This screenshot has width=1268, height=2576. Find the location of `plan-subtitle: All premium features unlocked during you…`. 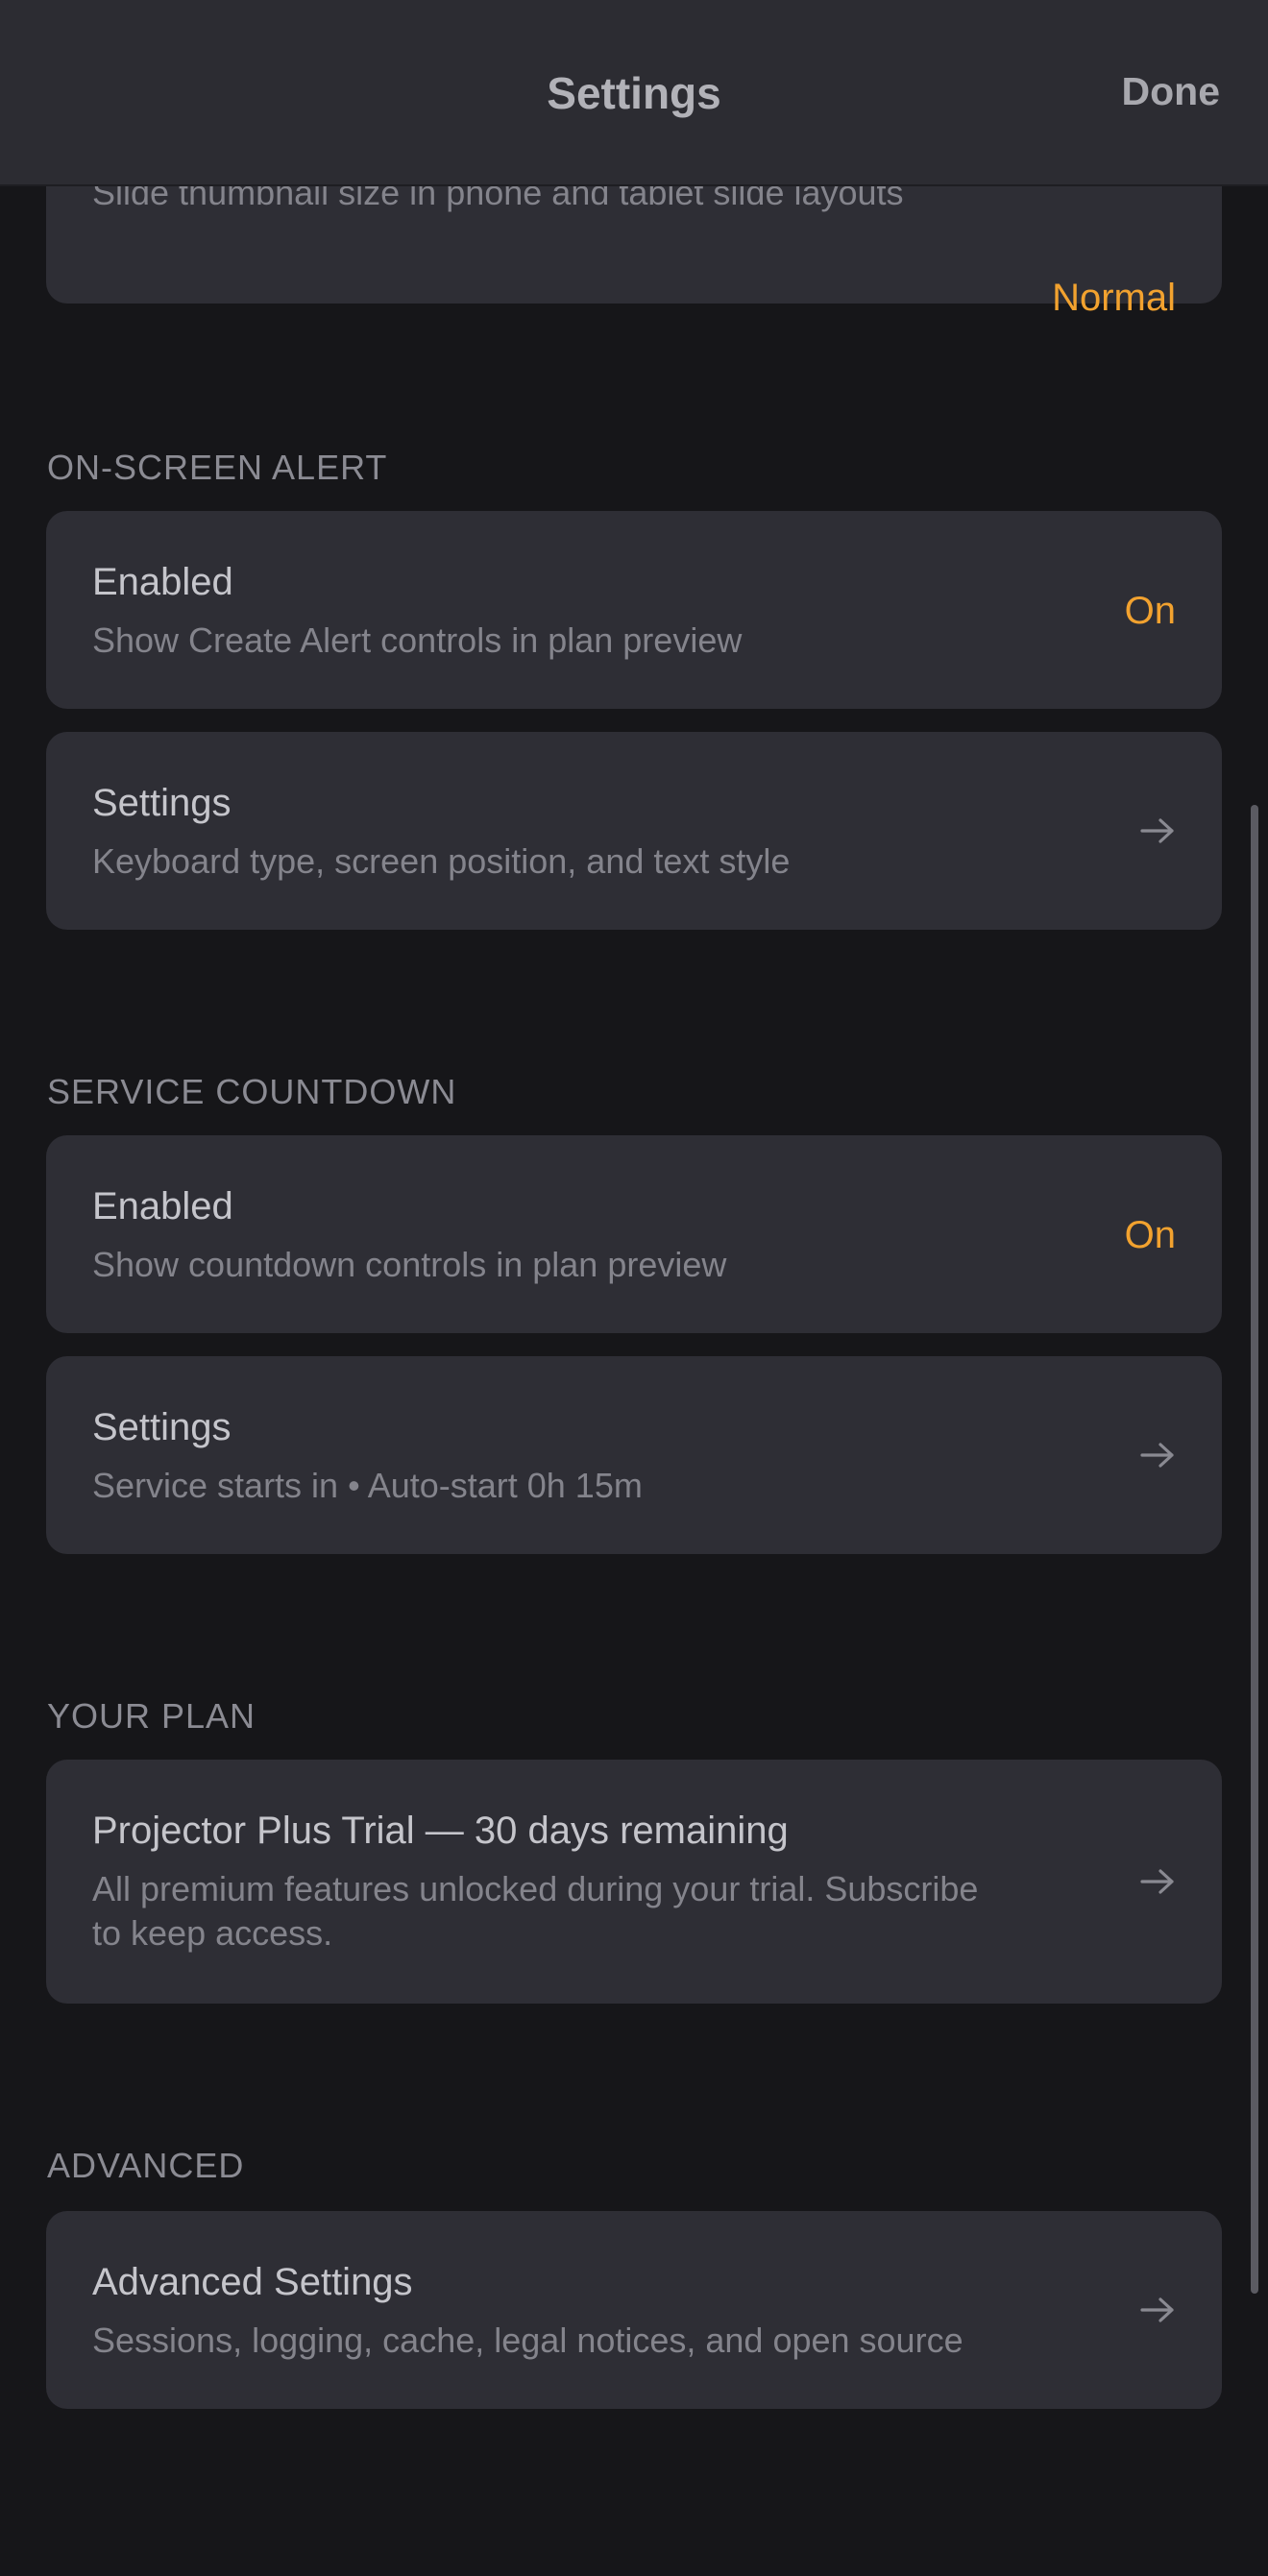

plan-subtitle: All premium features unlocked during you… is located at coordinates (535, 1911).